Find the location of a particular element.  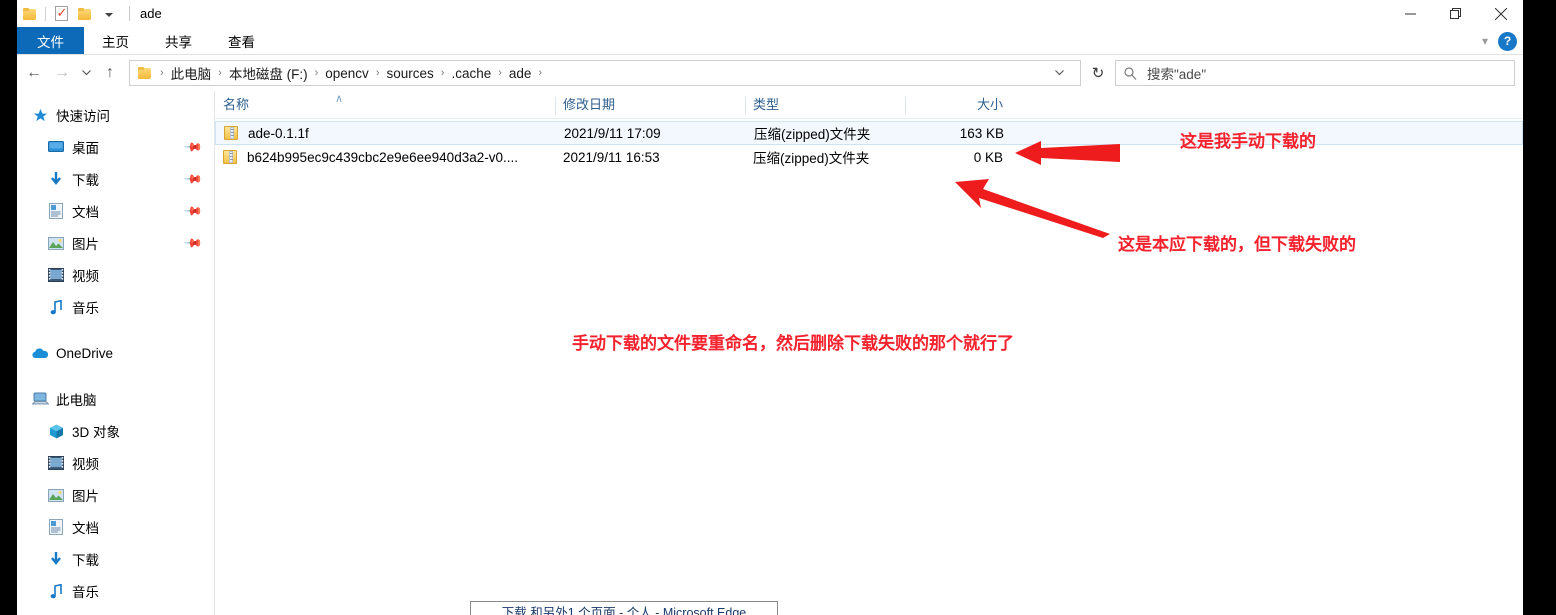

sidebar-item-desktop-pc: 桌面 is located at coordinates (116, 611).